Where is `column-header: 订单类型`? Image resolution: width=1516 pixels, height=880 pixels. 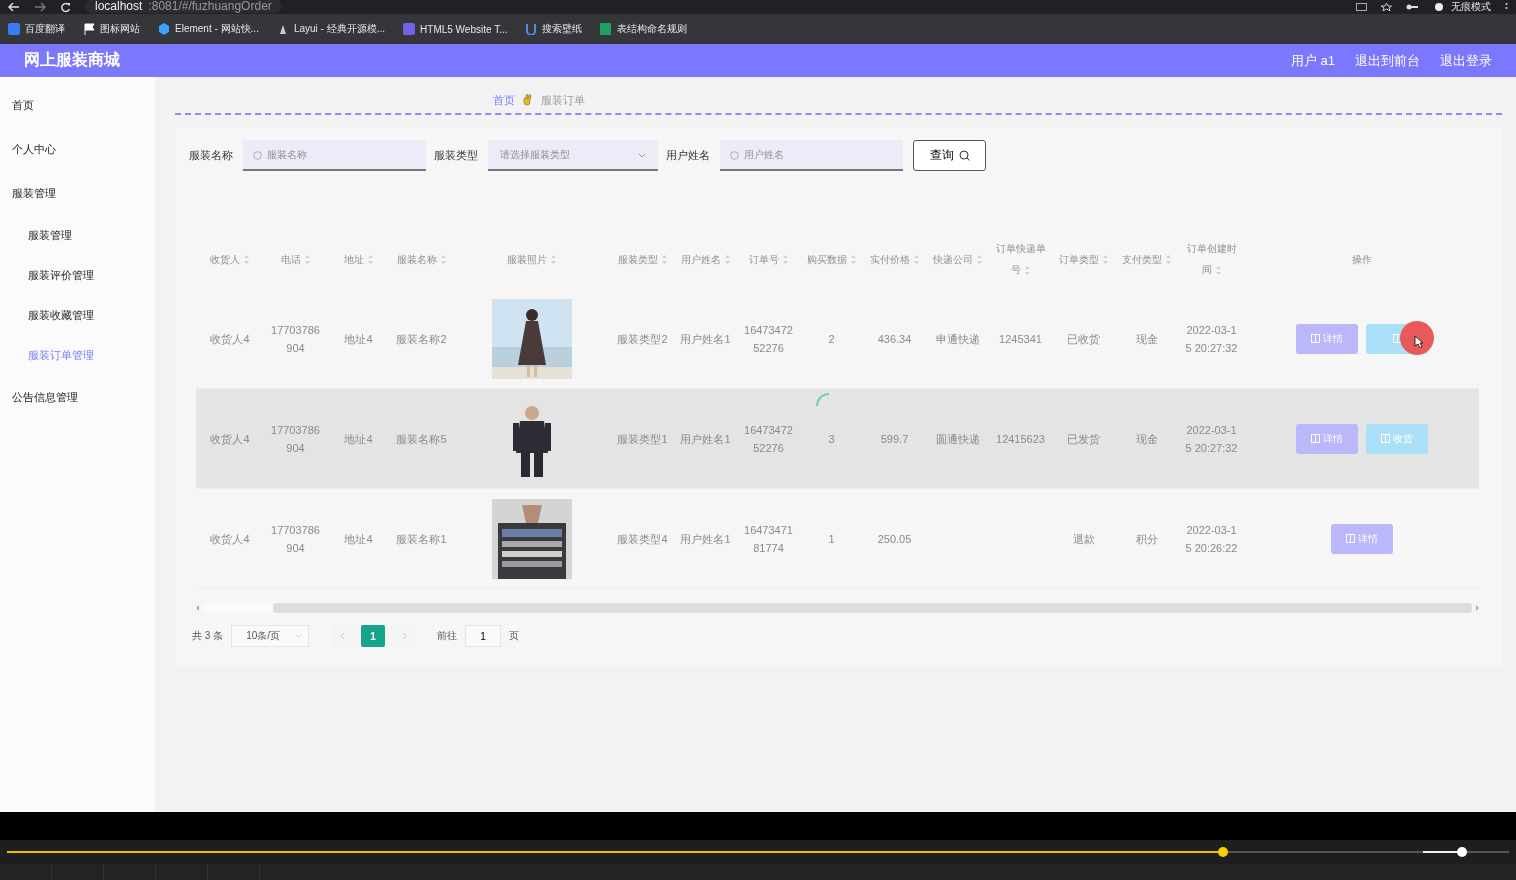
column-header: 订单类型 is located at coordinates (1083, 259).